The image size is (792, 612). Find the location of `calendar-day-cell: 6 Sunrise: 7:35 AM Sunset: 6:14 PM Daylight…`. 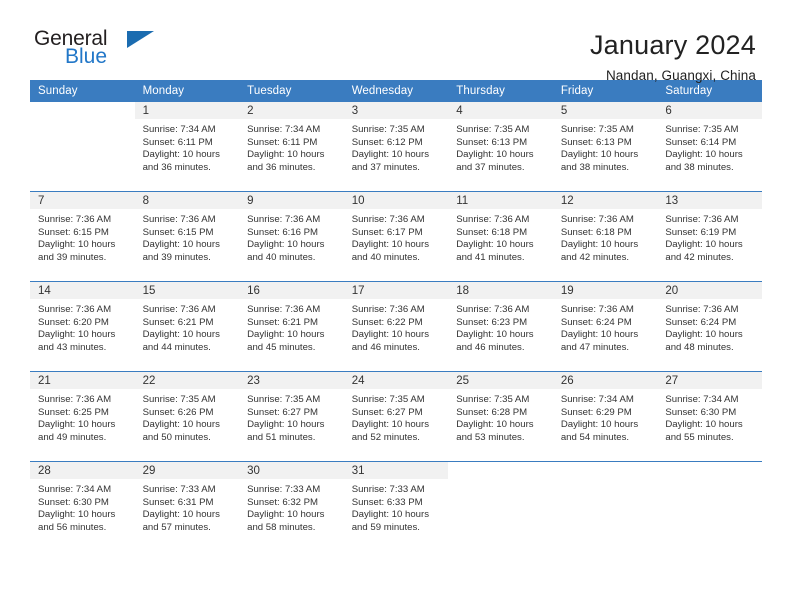

calendar-day-cell: 6 Sunrise: 7:35 AM Sunset: 6:14 PM Daylight… is located at coordinates (709, 147).